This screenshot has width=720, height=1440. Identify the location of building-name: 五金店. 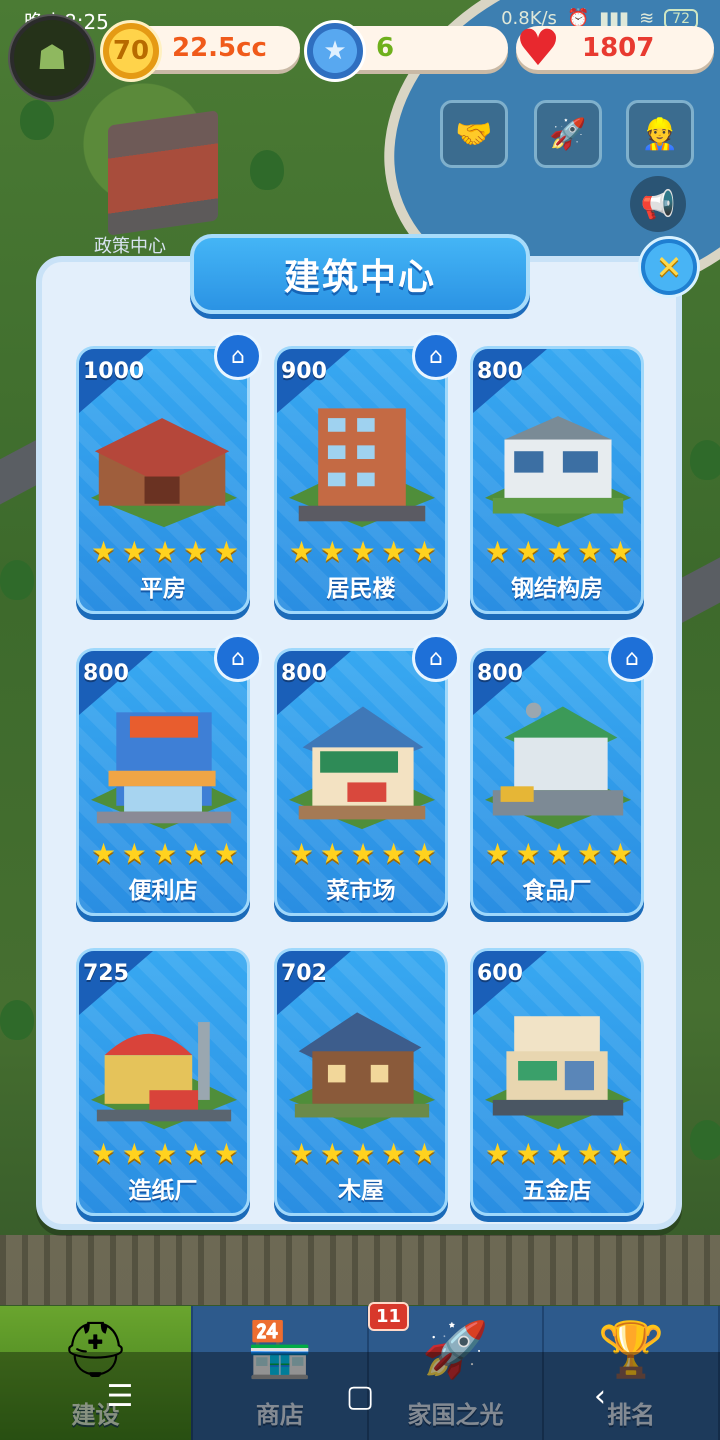
(557, 1191).